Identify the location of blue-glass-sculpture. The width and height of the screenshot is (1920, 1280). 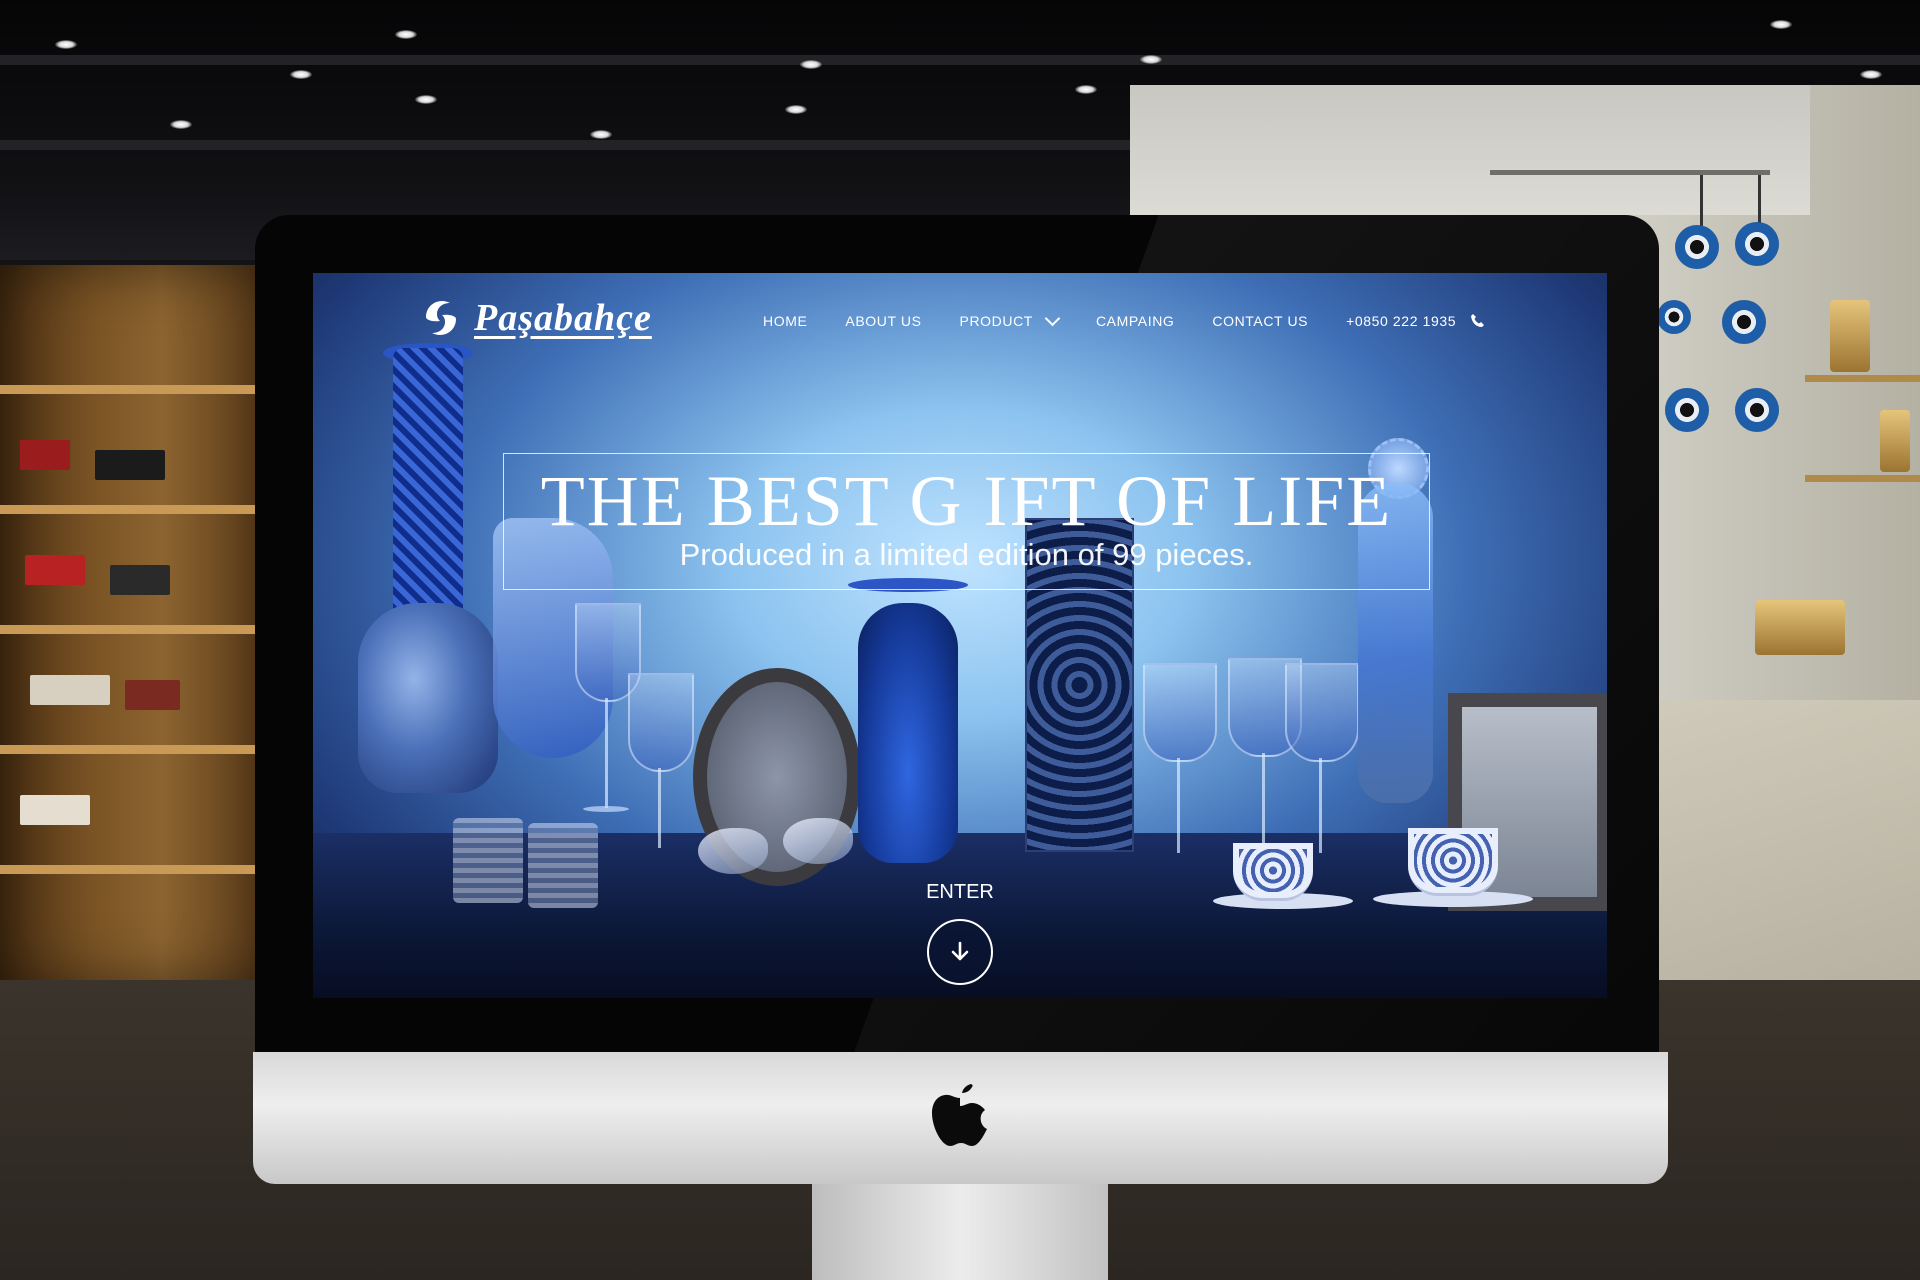
(908, 733).